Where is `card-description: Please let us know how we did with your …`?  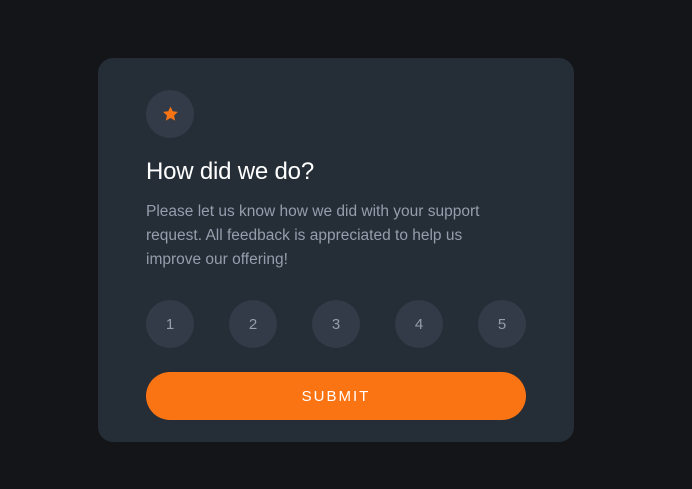 card-description: Please let us know how we did with your … is located at coordinates (313, 235).